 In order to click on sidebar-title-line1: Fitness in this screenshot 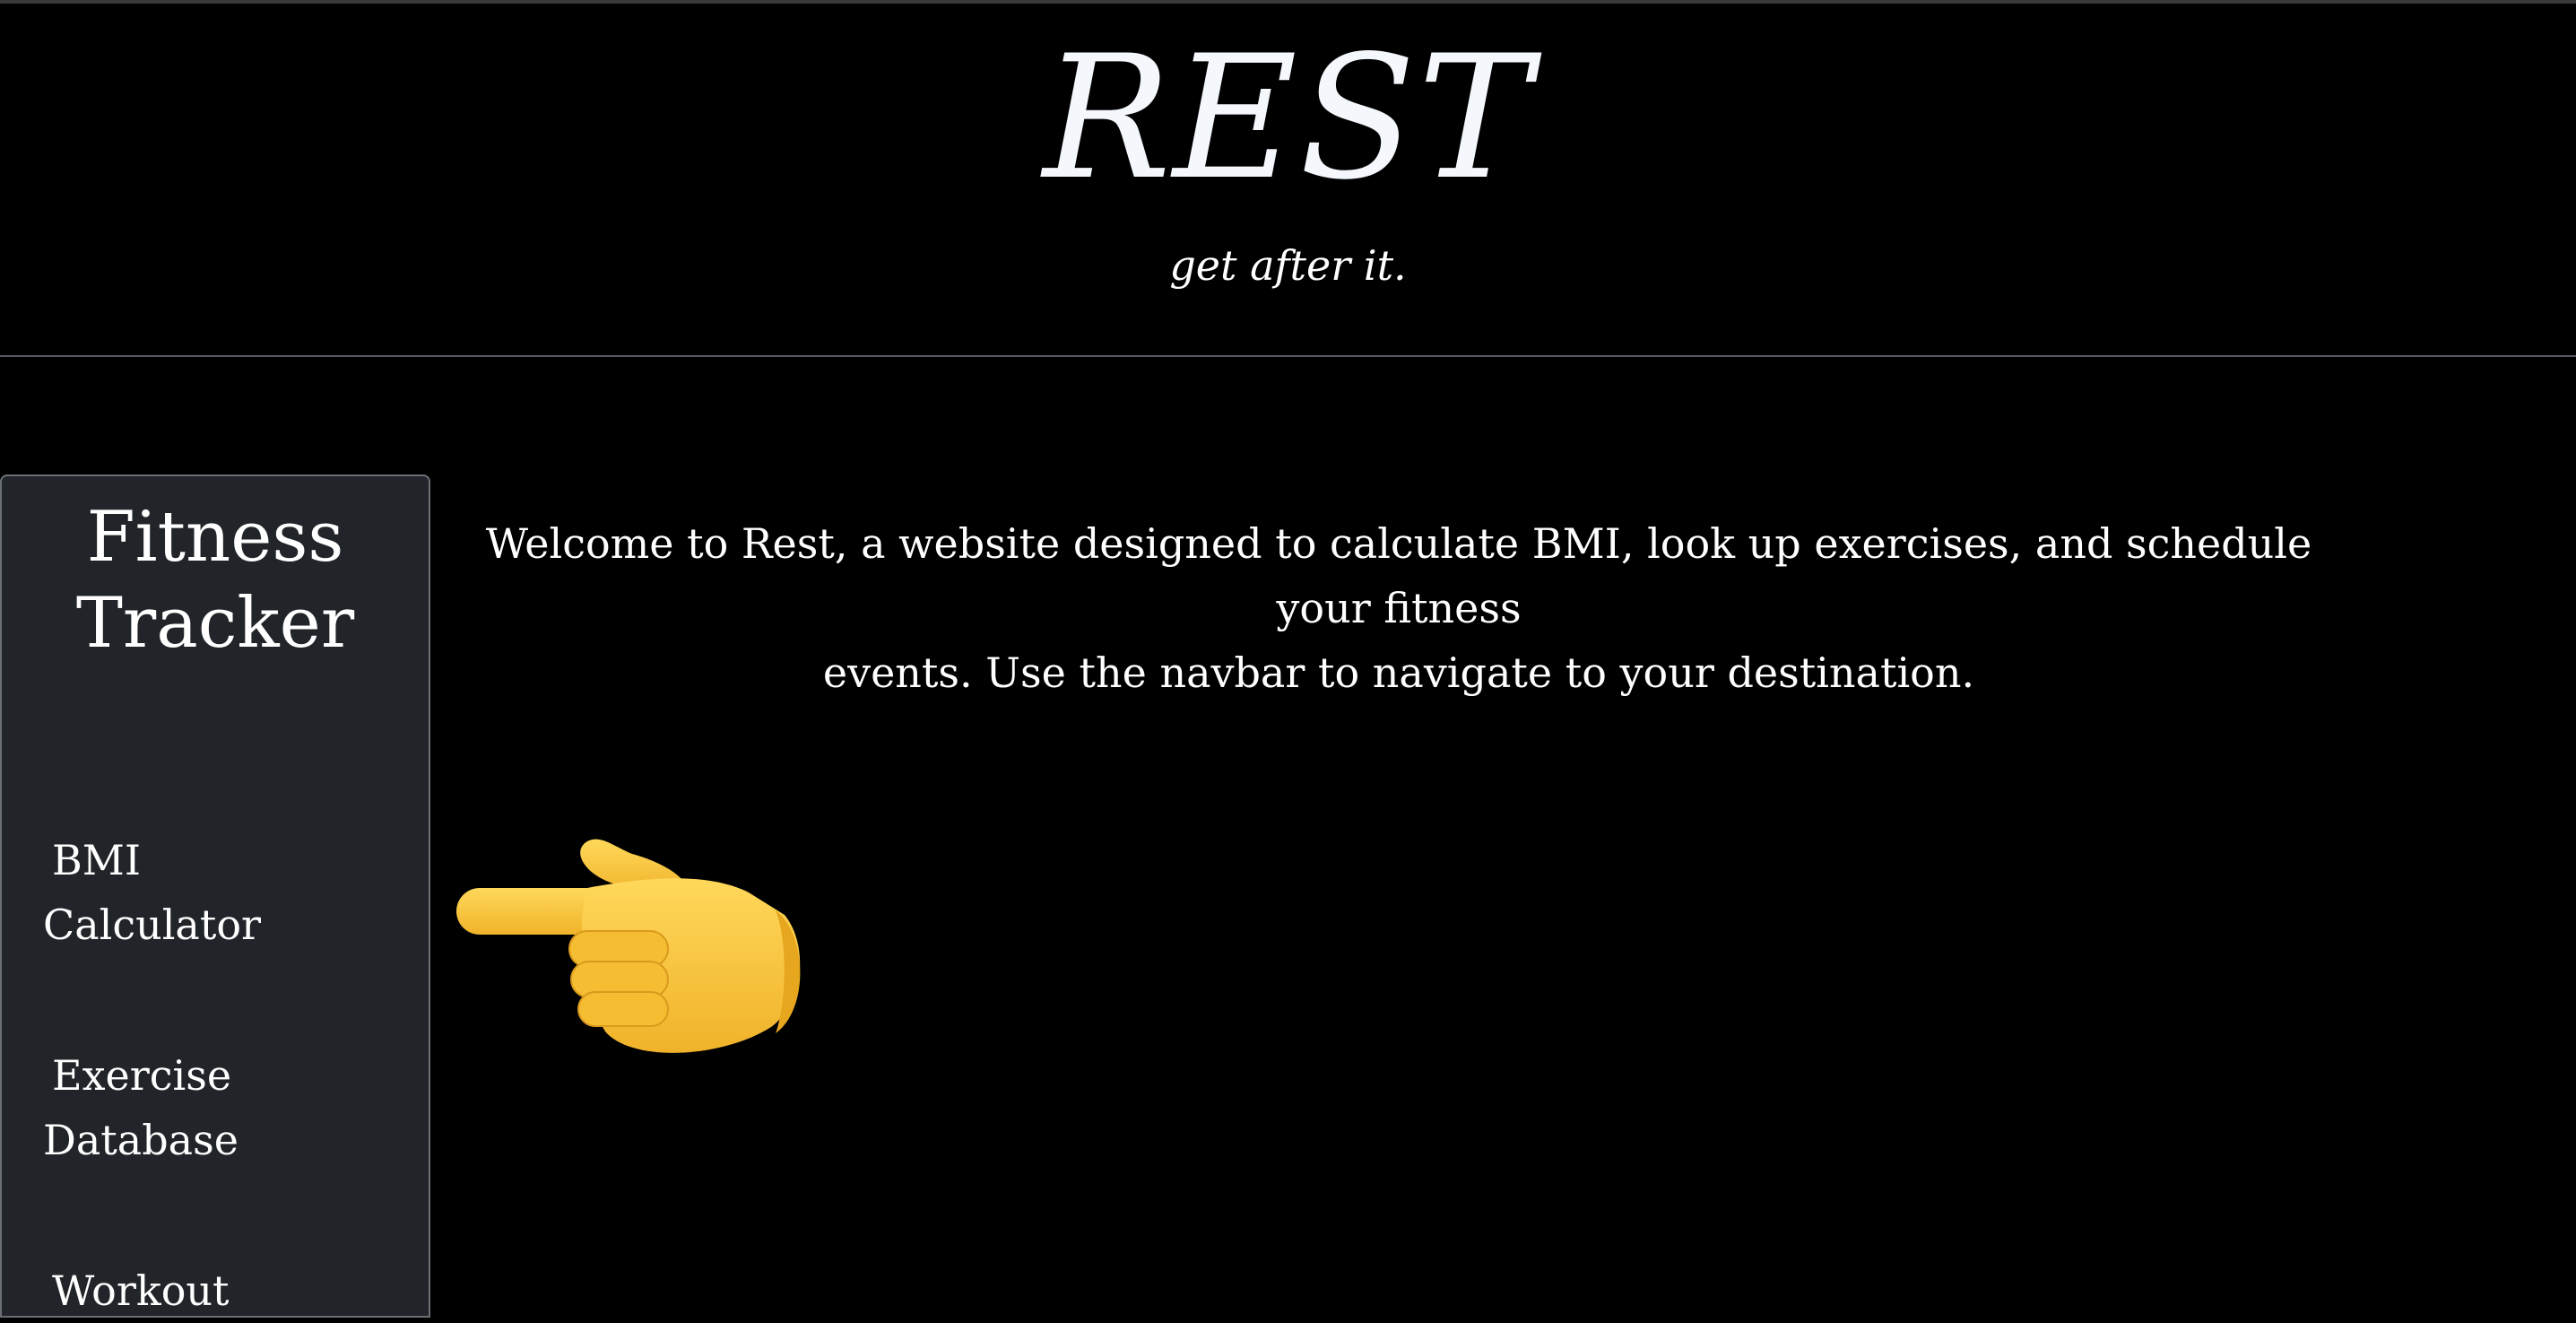, I will do `click(215, 537)`.